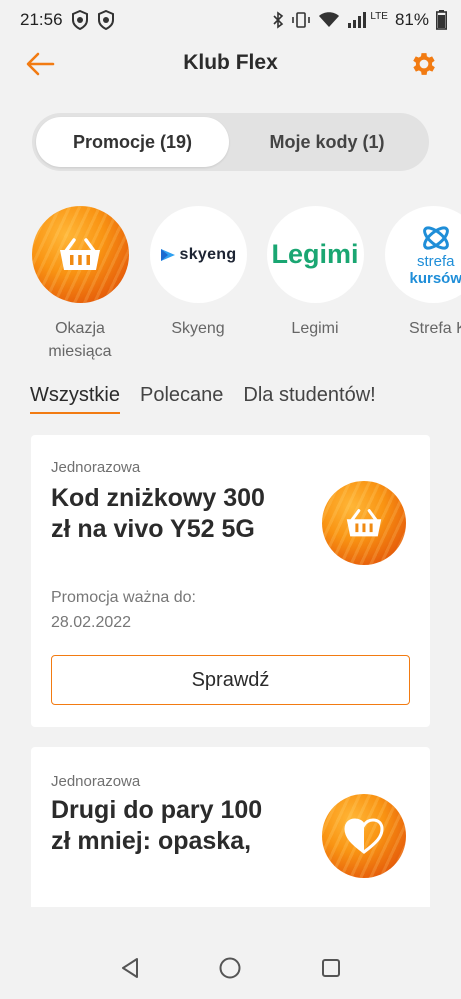  Describe the element at coordinates (157, 825) in the screenshot. I see `offer-title: Drugi do pary 100 zł mniej: opaska,` at that location.